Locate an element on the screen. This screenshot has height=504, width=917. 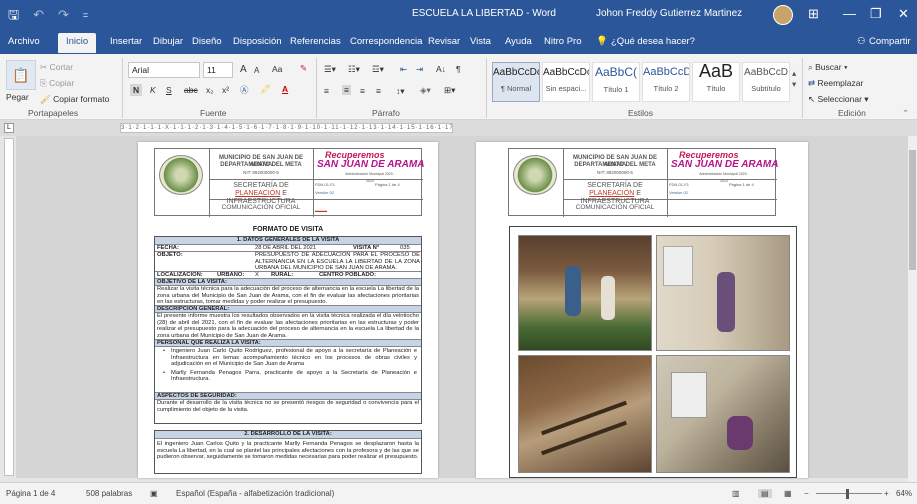
web-layout-icon: ▦ is located at coordinates (788, 493).